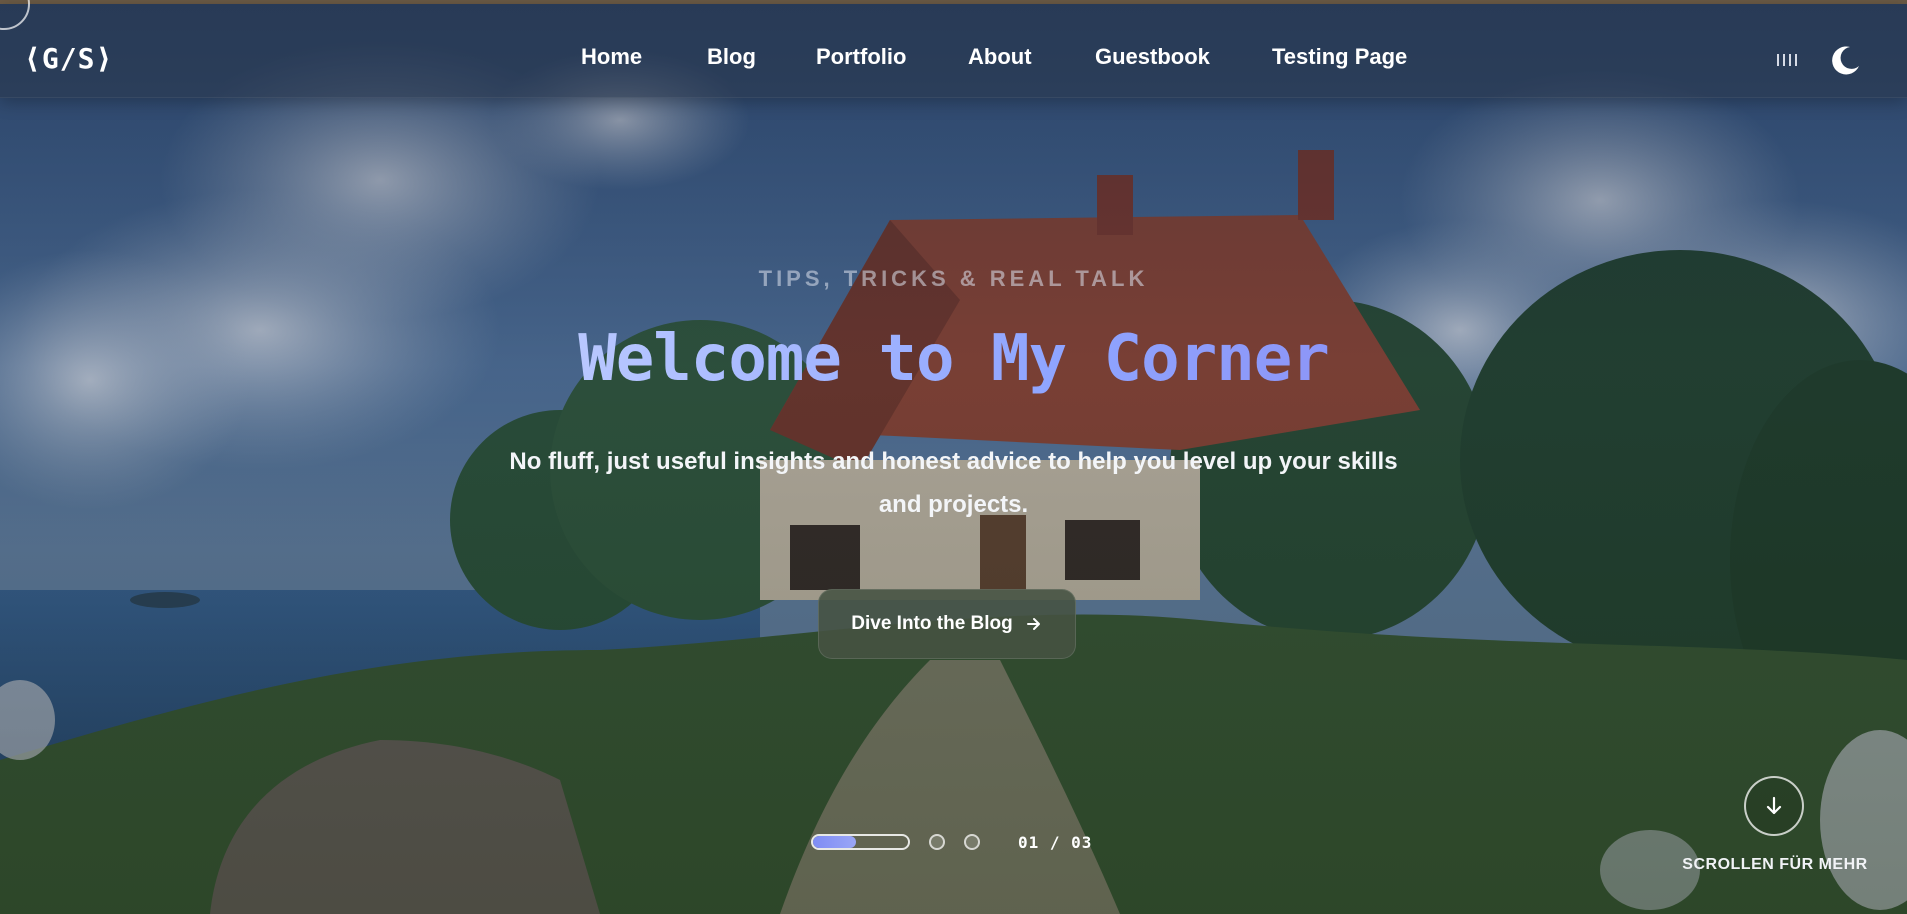 The width and height of the screenshot is (1907, 914). What do you see at coordinates (1152, 57) in the screenshot?
I see `nav-link-guestbook: Guestbook` at bounding box center [1152, 57].